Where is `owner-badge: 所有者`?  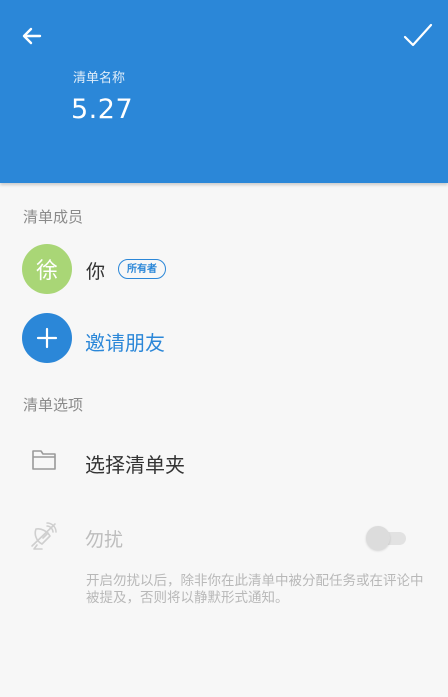
owner-badge: 所有者 is located at coordinates (142, 269).